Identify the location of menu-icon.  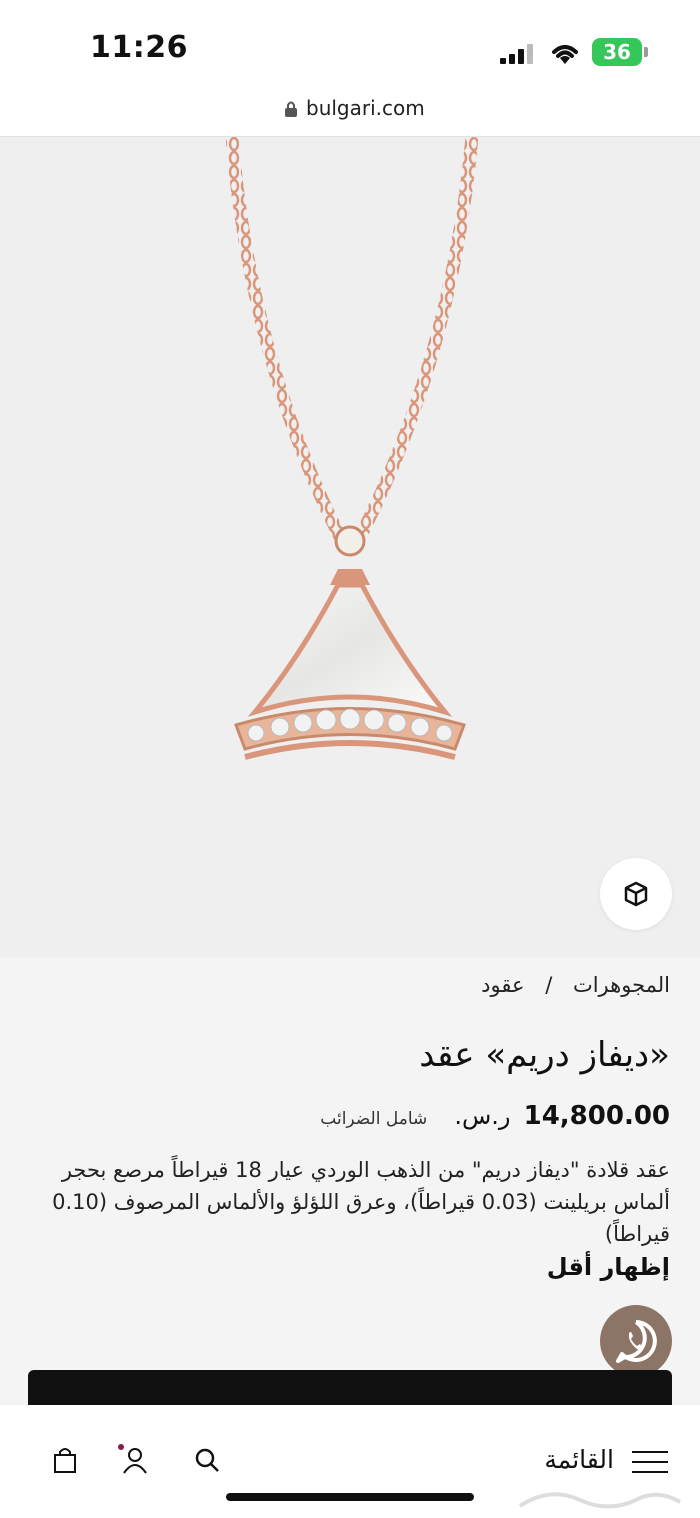
(650, 1462).